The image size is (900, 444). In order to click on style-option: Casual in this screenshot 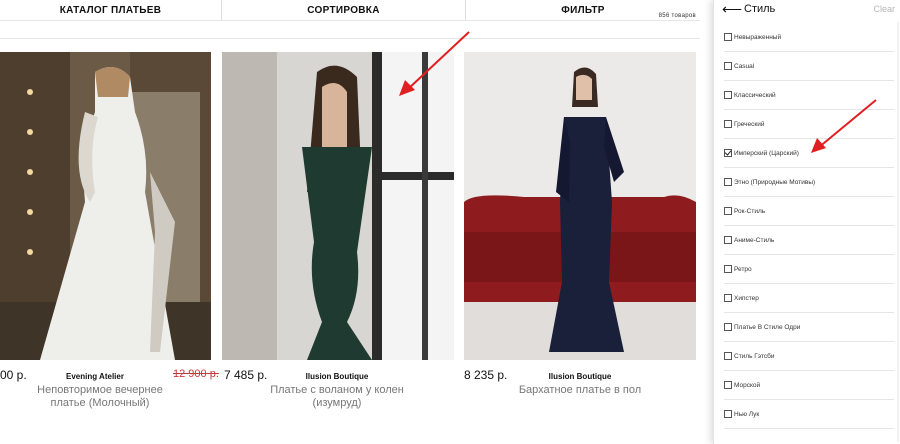, I will do `click(809, 66)`.